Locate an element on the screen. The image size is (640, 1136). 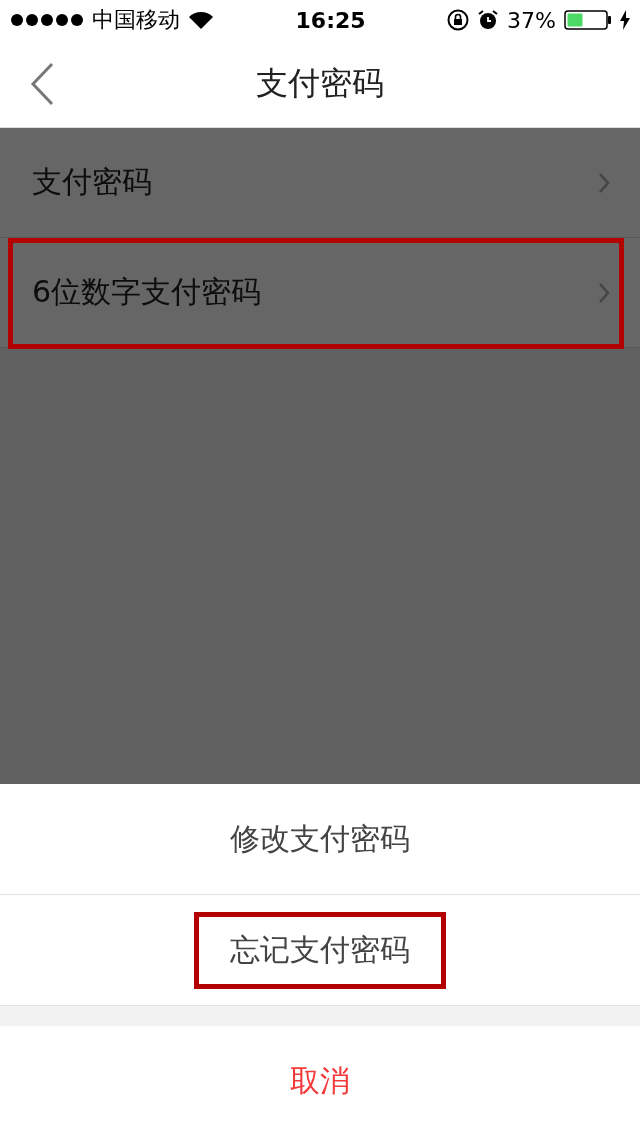
row-label: 支付密码 is located at coordinates (92, 182).